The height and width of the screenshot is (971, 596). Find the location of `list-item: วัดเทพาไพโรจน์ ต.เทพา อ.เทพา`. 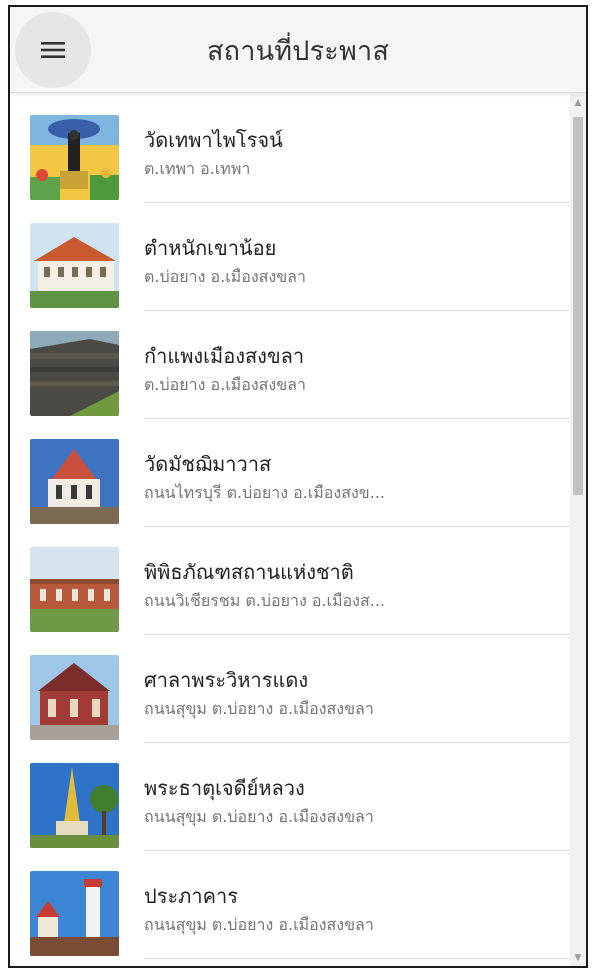

list-item: วัดเทพาไพโรจน์ ต.เทพา อ.เทพา is located at coordinates (291, 149).